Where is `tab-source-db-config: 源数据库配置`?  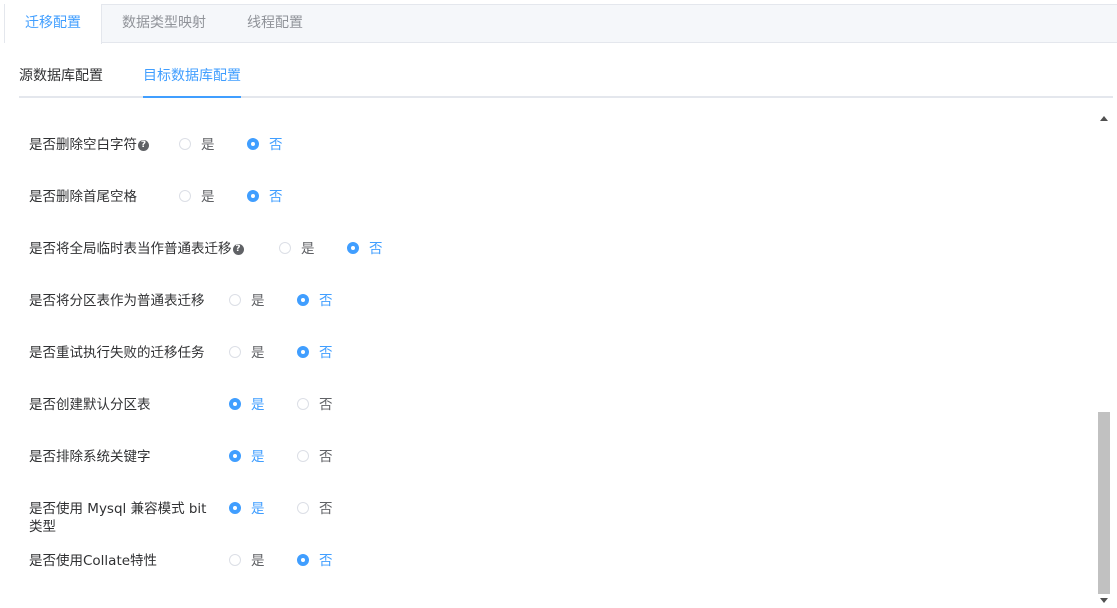 tab-source-db-config: 源数据库配置 is located at coordinates (61, 76).